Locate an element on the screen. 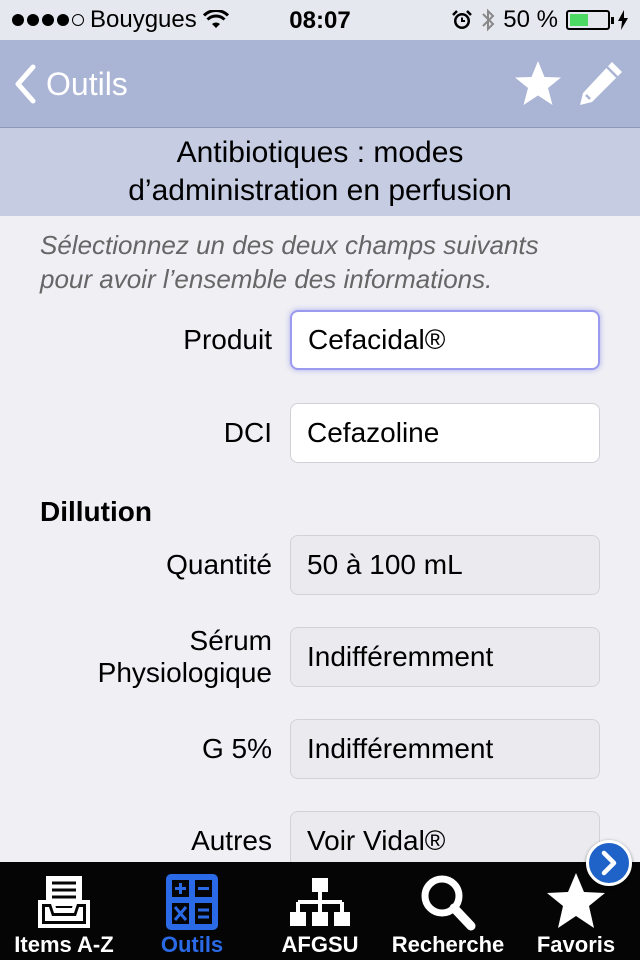  produit-field: Cefacidal® is located at coordinates (445, 340).